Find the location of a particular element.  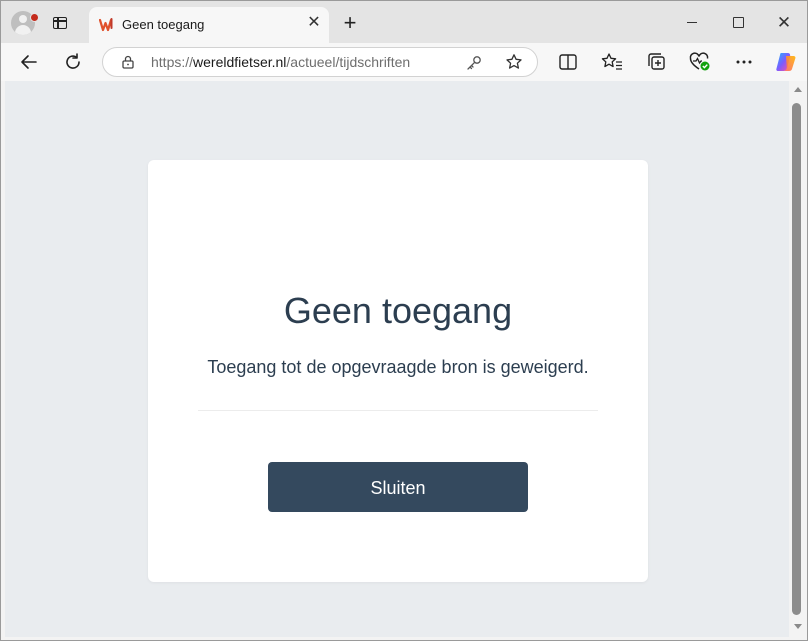

scroll-down-arrow-icon is located at coordinates (798, 626).